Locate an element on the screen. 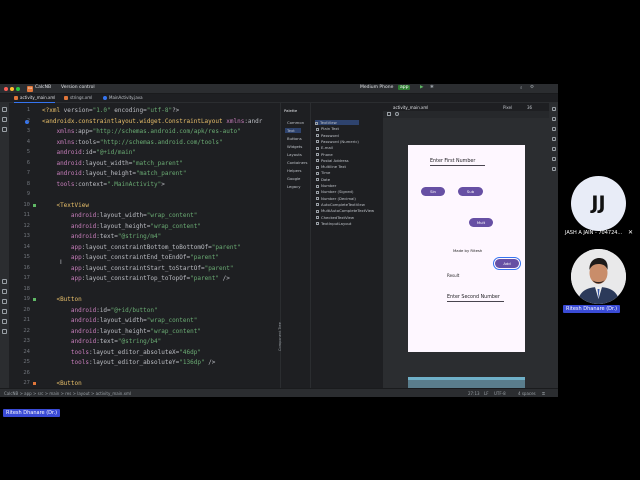 This screenshot has width=640, height=480. tab-main-activity: MainActivity.java is located at coordinates (123, 99).